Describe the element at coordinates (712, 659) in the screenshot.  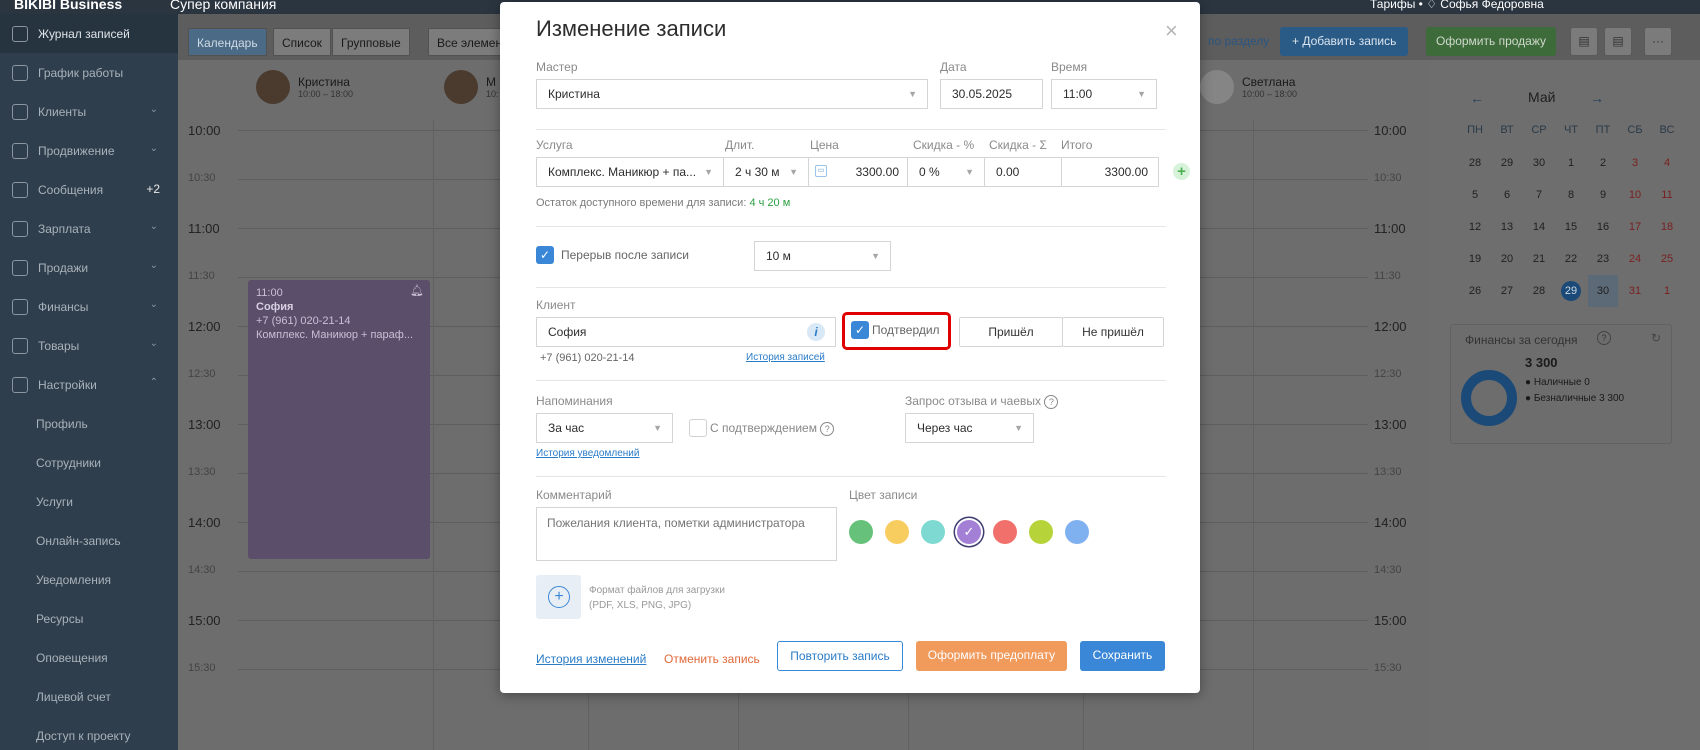
I see `cancel-record-link: Отменить запись` at that location.